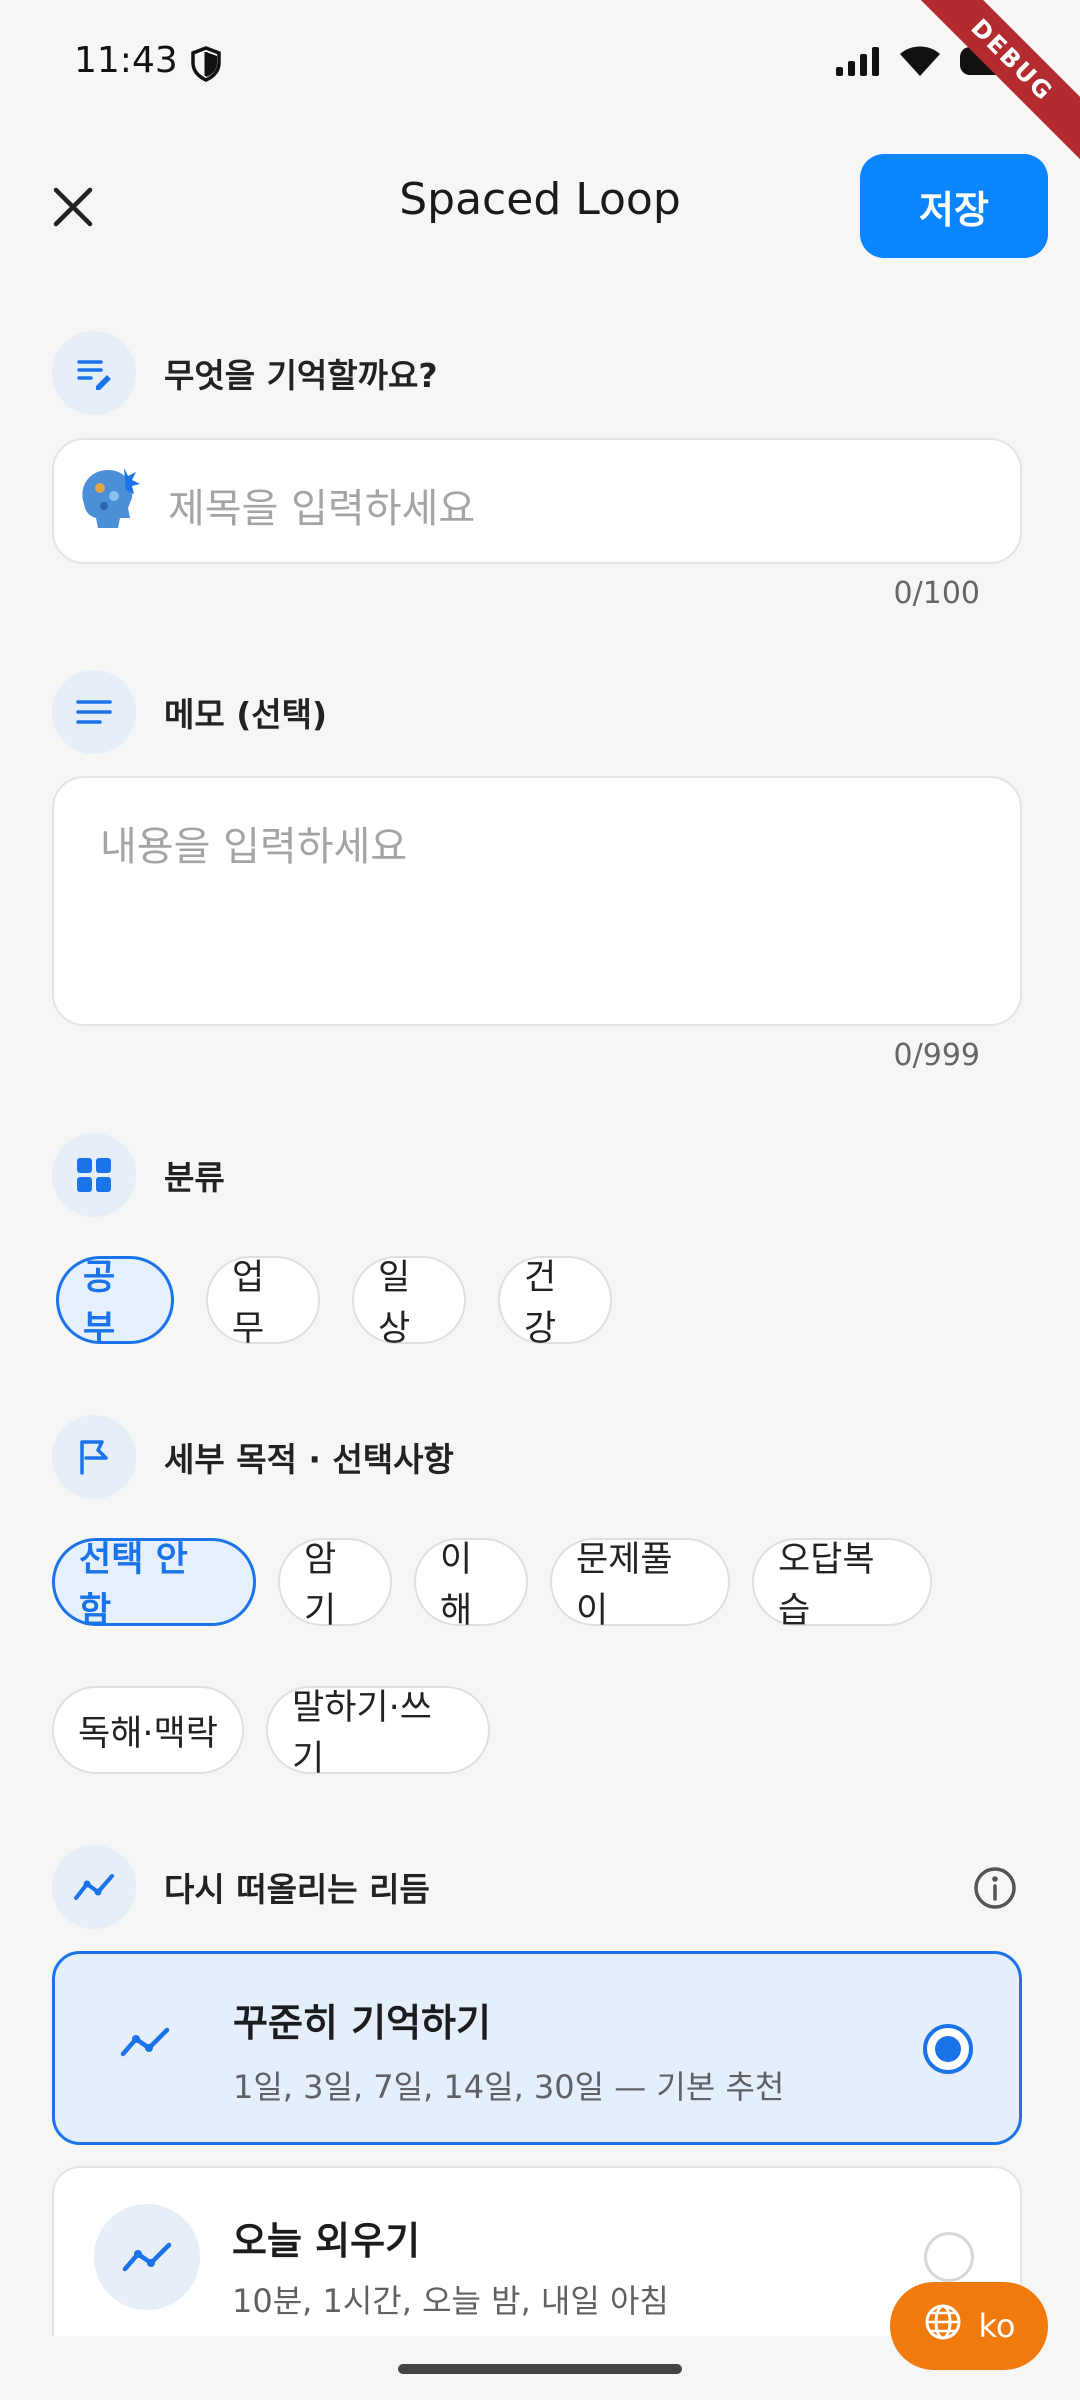 This screenshot has height=2400, width=1080. I want to click on app-bar: Spaced Loop 저장, so click(540, 205).